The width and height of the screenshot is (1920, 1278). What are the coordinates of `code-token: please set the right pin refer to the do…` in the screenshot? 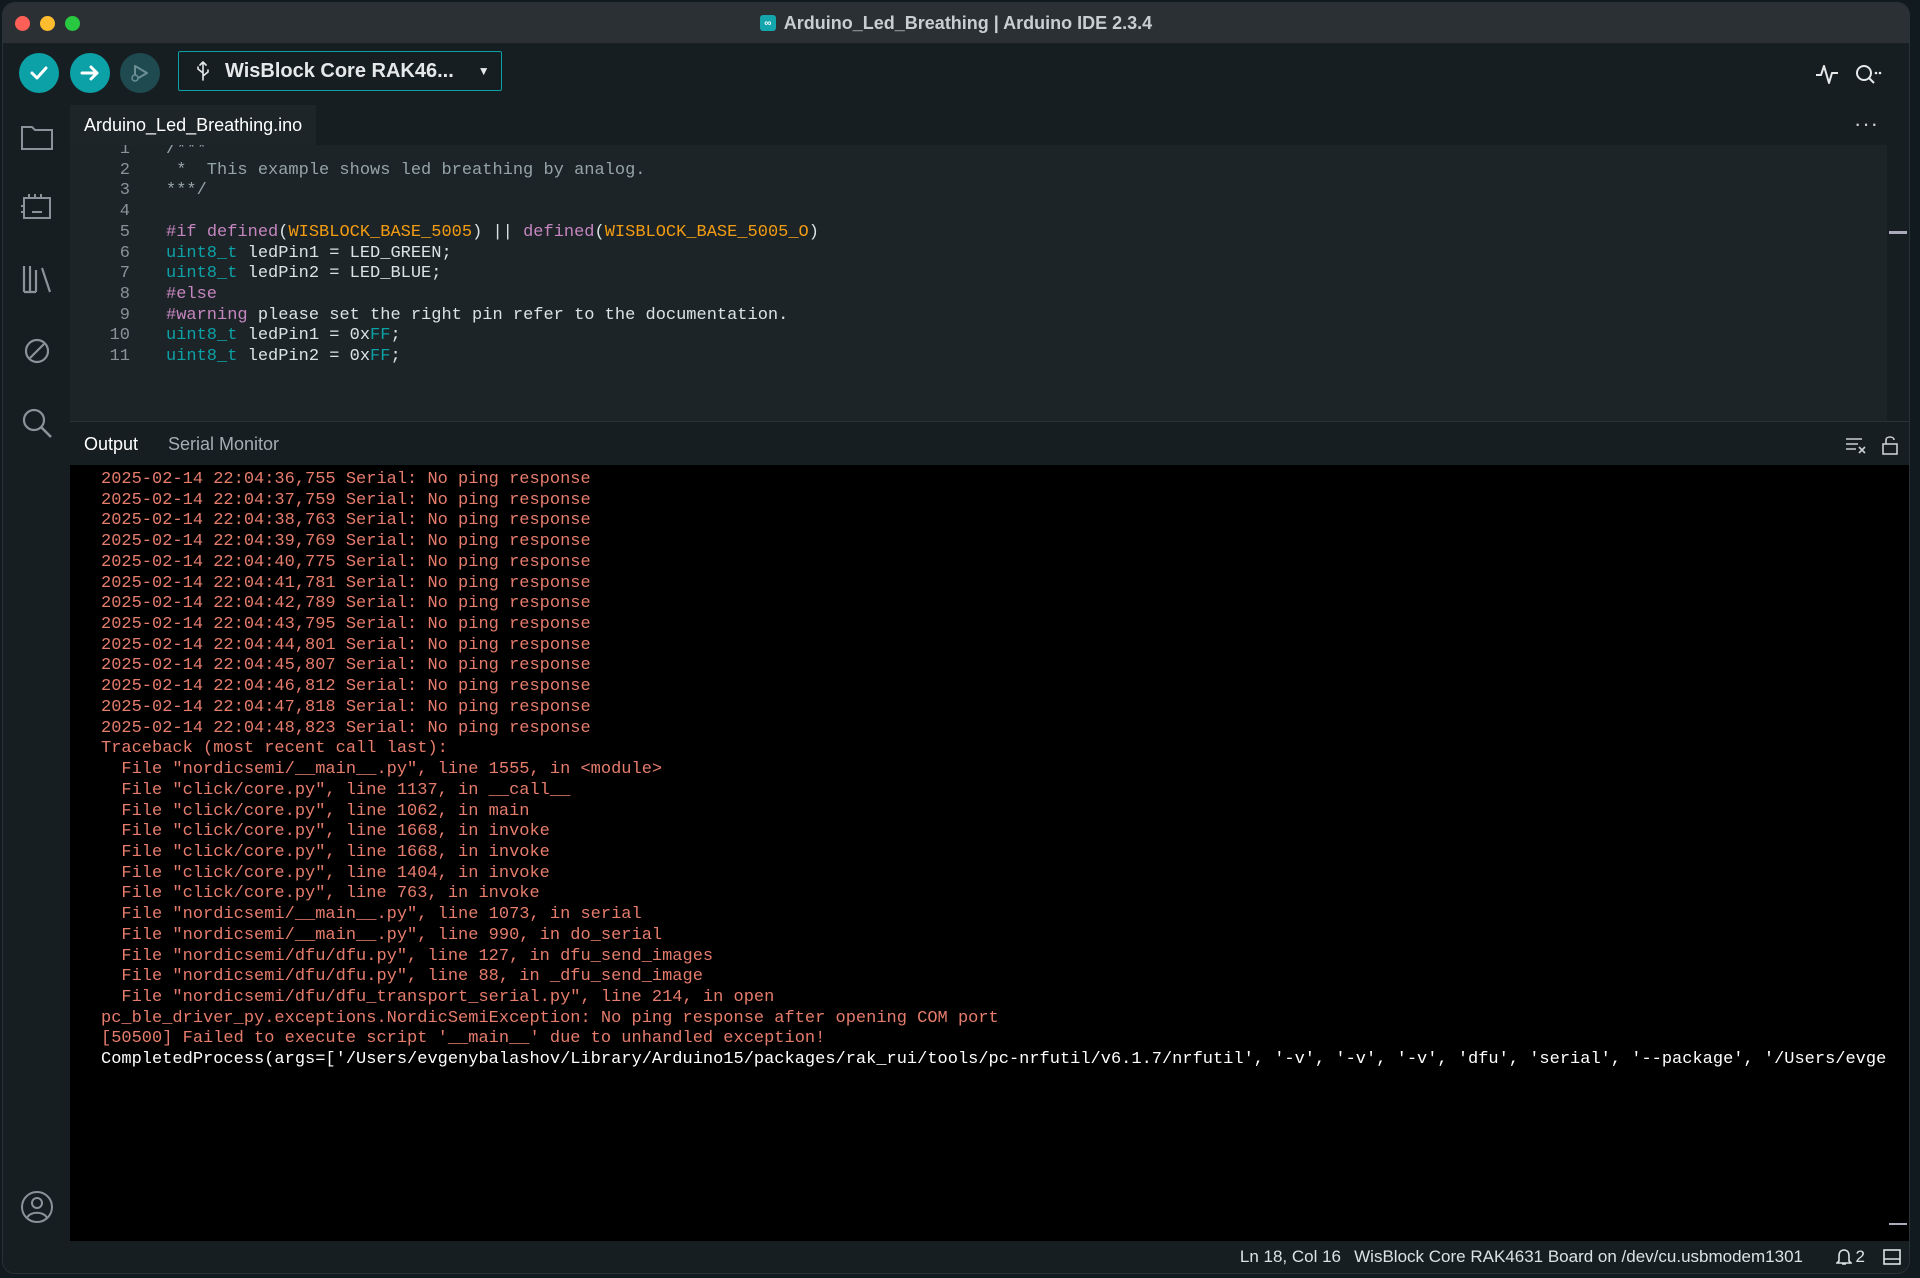 It's located at (518, 315).